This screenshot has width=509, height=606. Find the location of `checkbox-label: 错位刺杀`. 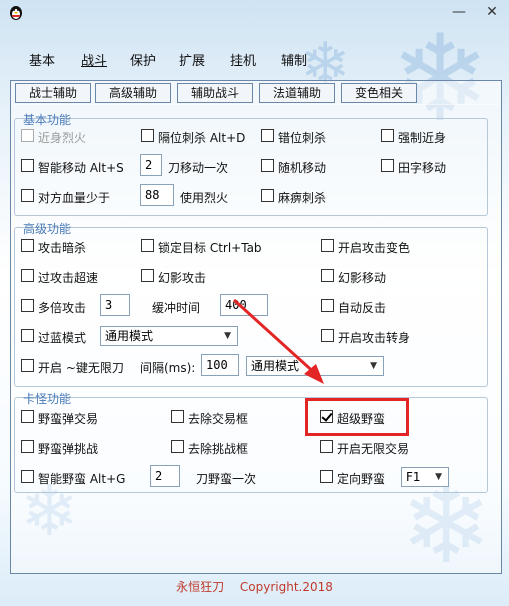

checkbox-label: 错位刺杀 is located at coordinates (302, 138).